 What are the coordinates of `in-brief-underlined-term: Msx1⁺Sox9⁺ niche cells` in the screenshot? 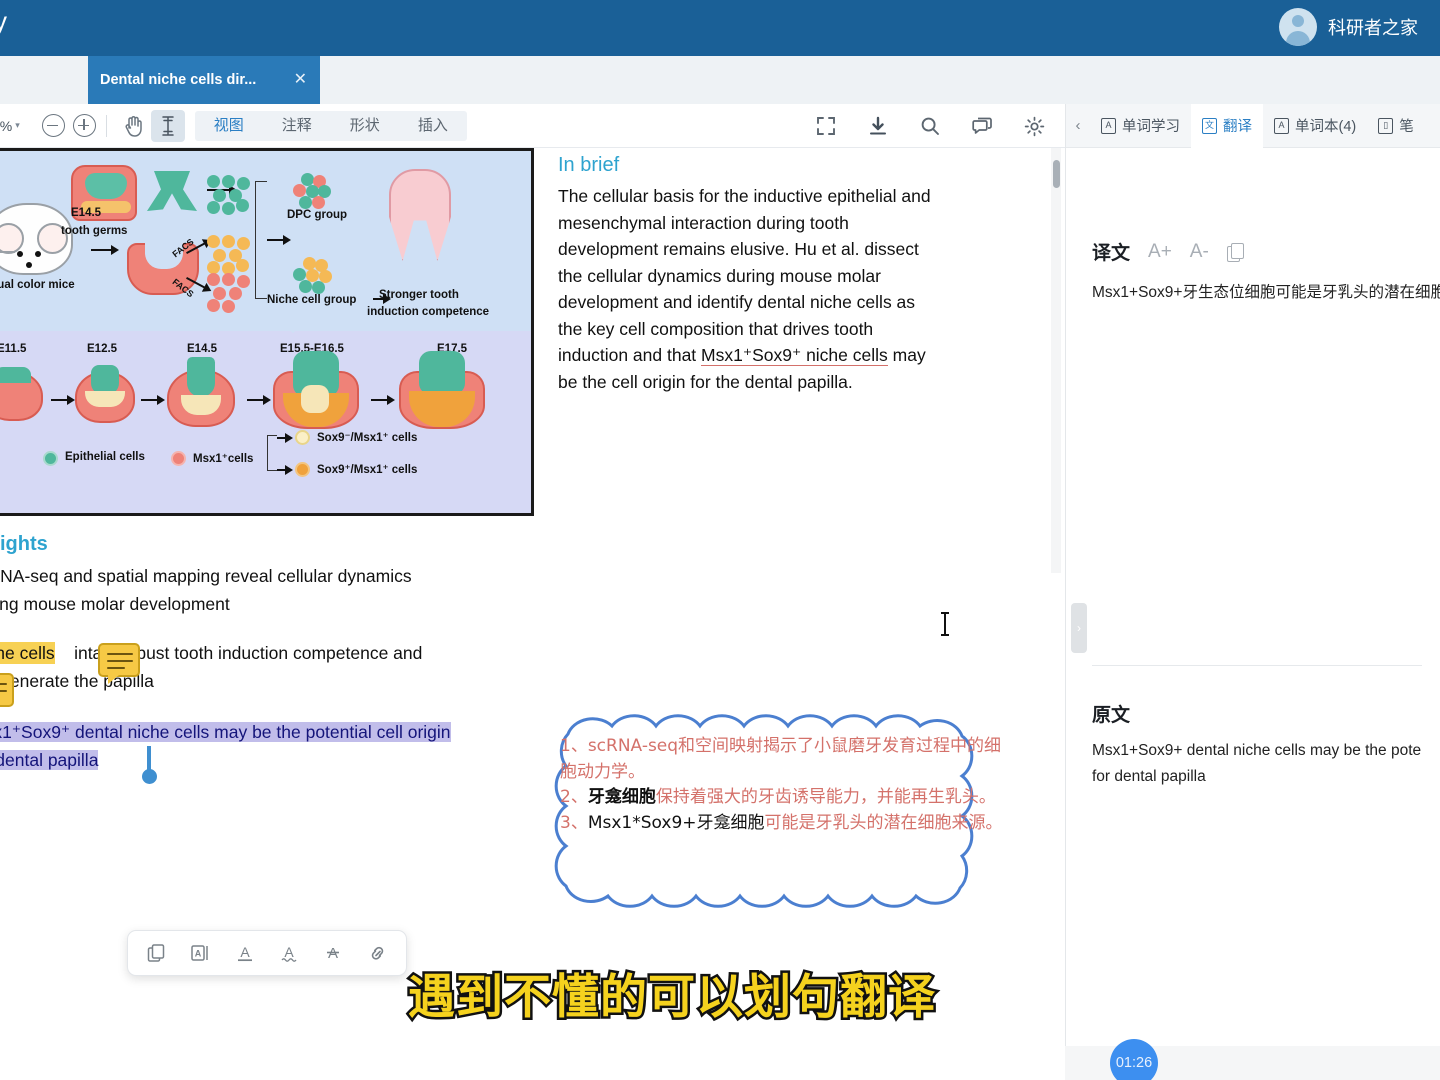 It's located at (794, 355).